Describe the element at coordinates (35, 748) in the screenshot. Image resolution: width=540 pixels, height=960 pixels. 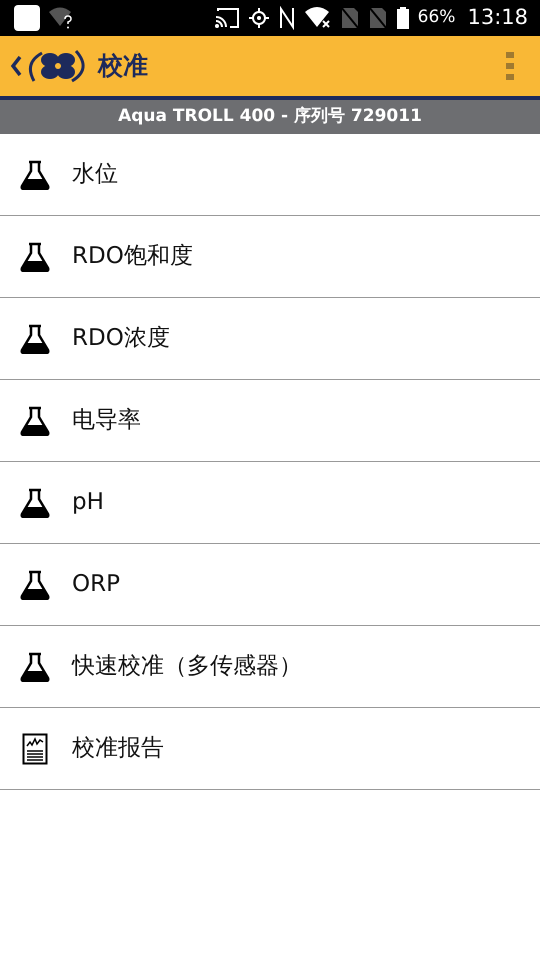
I see `report-icon` at that location.